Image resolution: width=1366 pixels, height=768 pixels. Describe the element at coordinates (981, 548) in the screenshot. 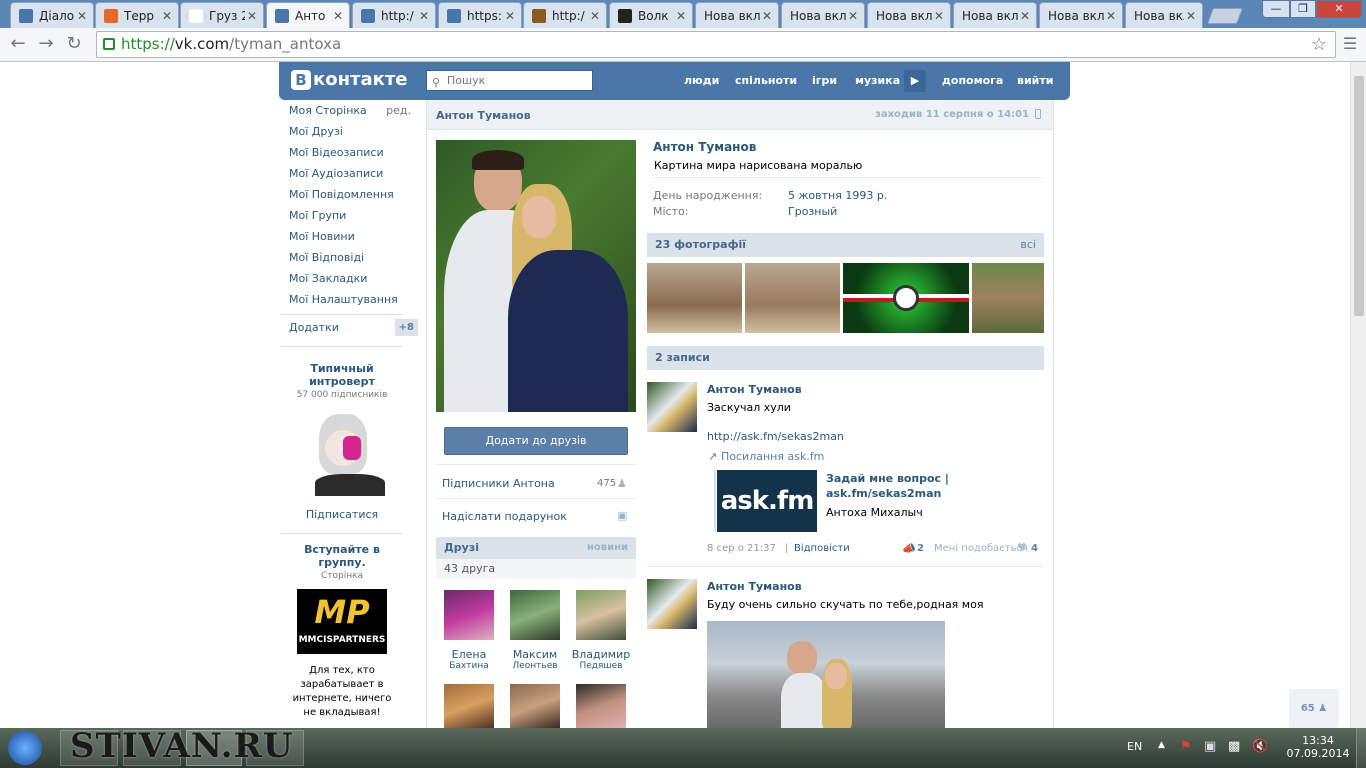

I see `like-label: Мені подобається` at that location.